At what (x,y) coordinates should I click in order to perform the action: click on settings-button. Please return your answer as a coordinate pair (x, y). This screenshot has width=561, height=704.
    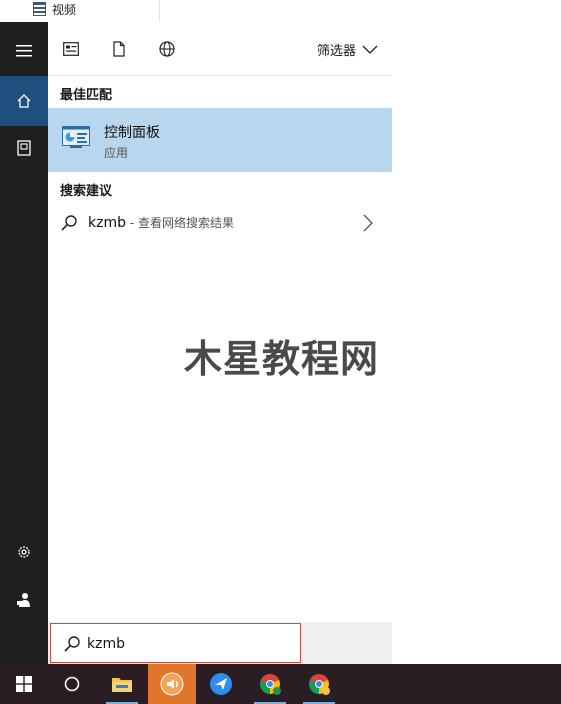
    Looking at the image, I should click on (24, 552).